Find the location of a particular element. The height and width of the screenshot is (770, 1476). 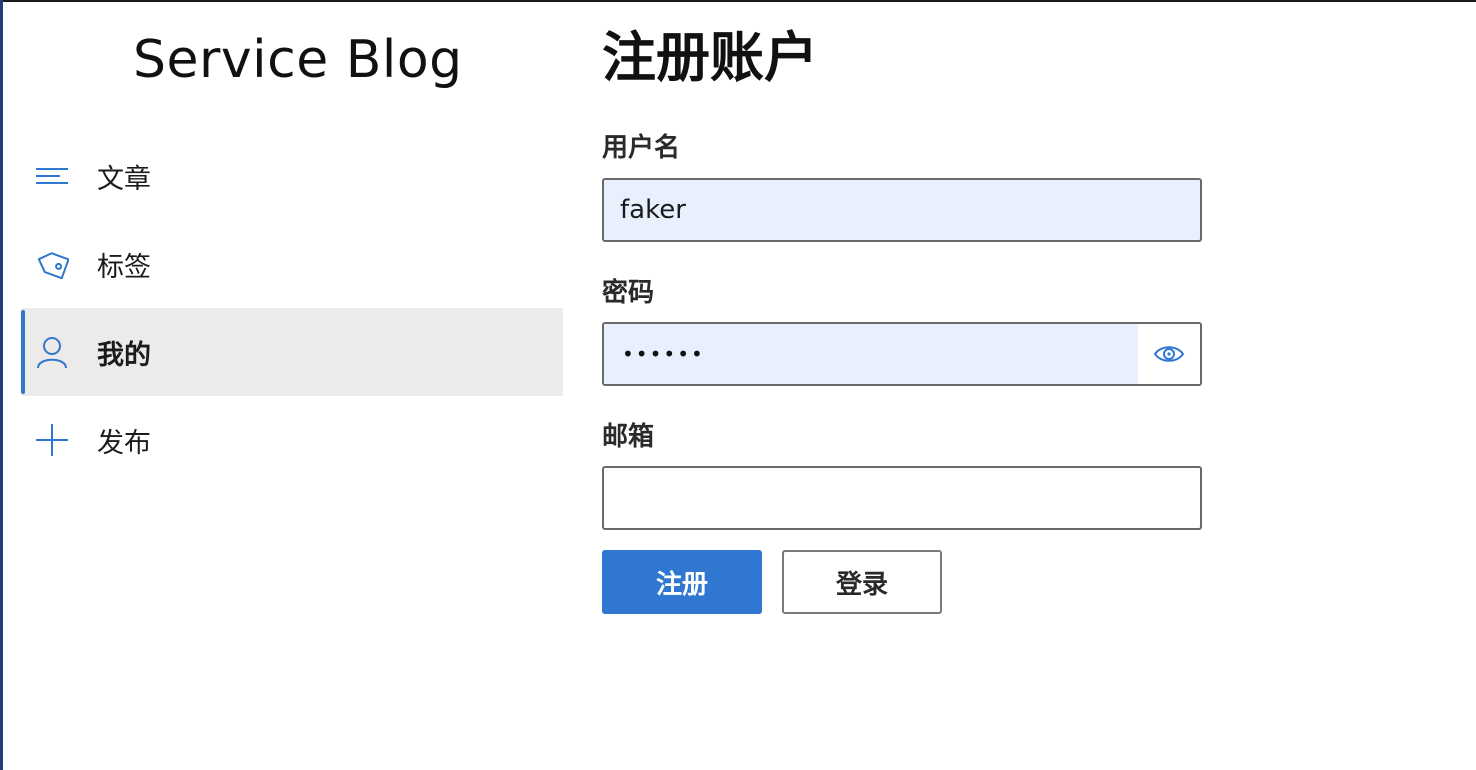

eye-icon is located at coordinates (1169, 354).